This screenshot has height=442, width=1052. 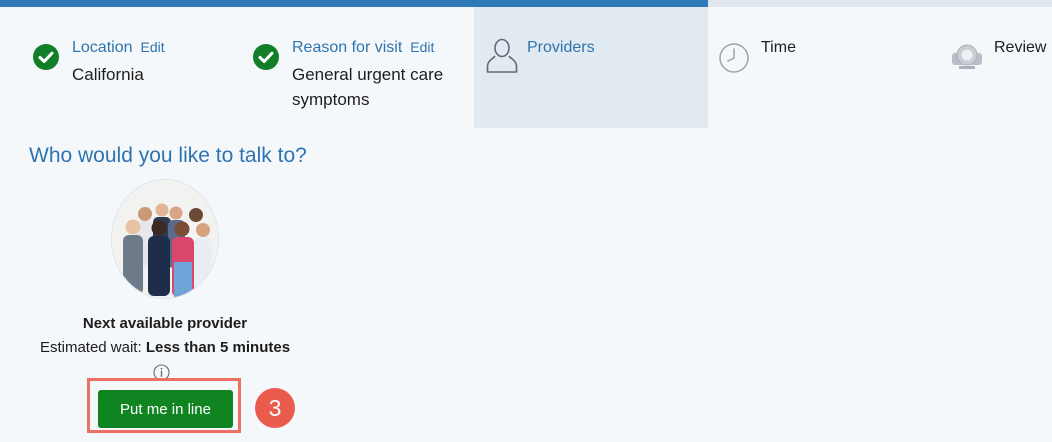 What do you see at coordinates (778, 47) in the screenshot?
I see `step-title: Time` at bounding box center [778, 47].